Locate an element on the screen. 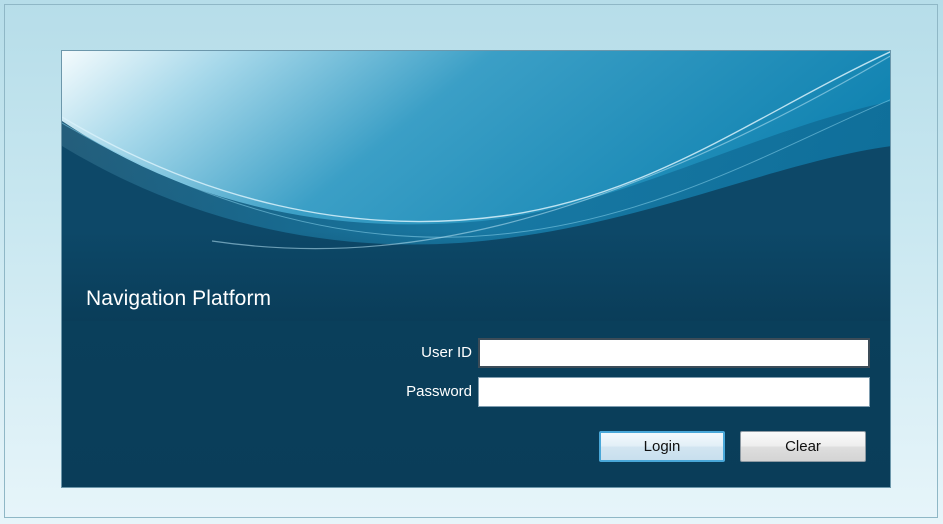 The image size is (943, 524). password-input is located at coordinates (674, 392).